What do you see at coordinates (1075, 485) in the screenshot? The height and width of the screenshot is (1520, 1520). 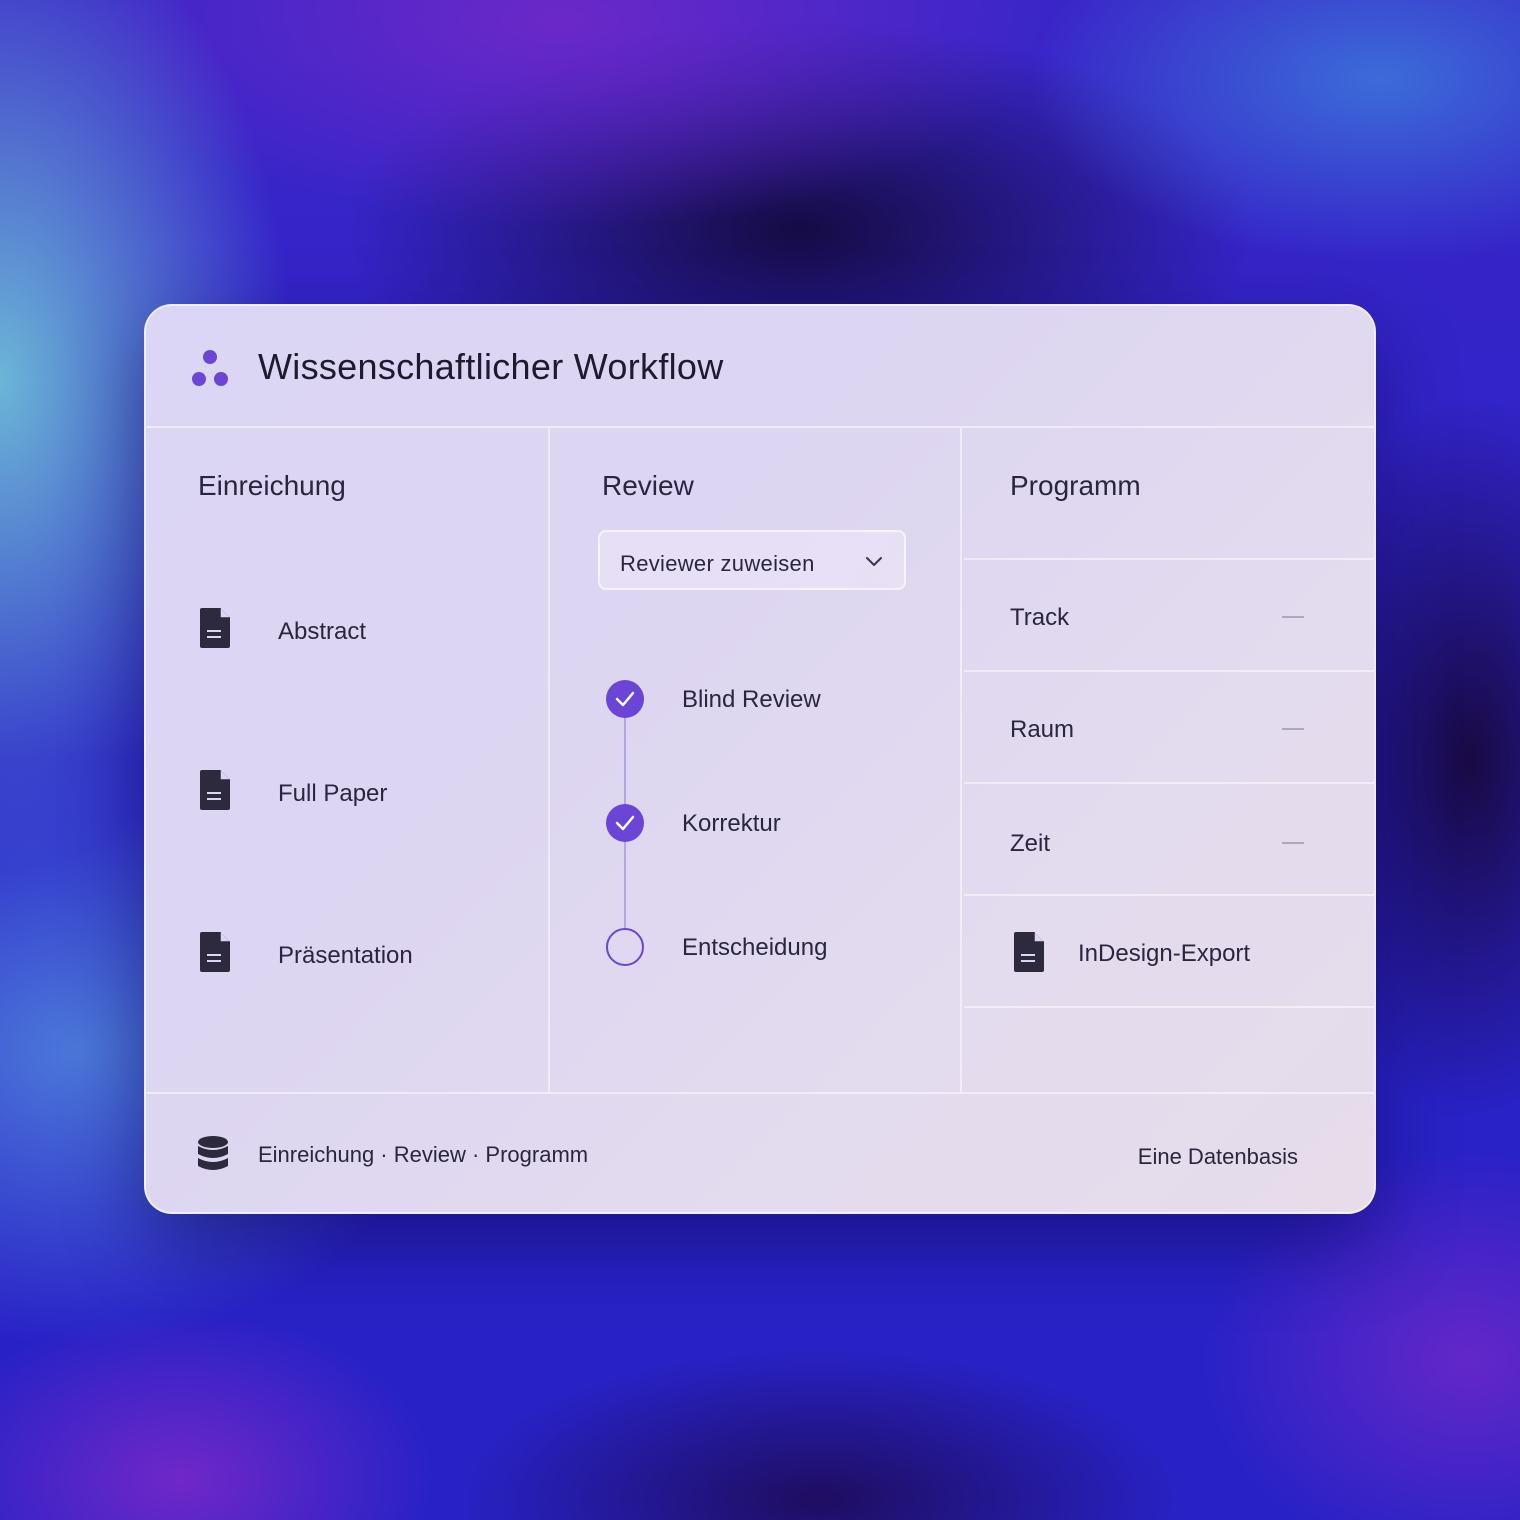 I see `program-column-title: Programm` at bounding box center [1075, 485].